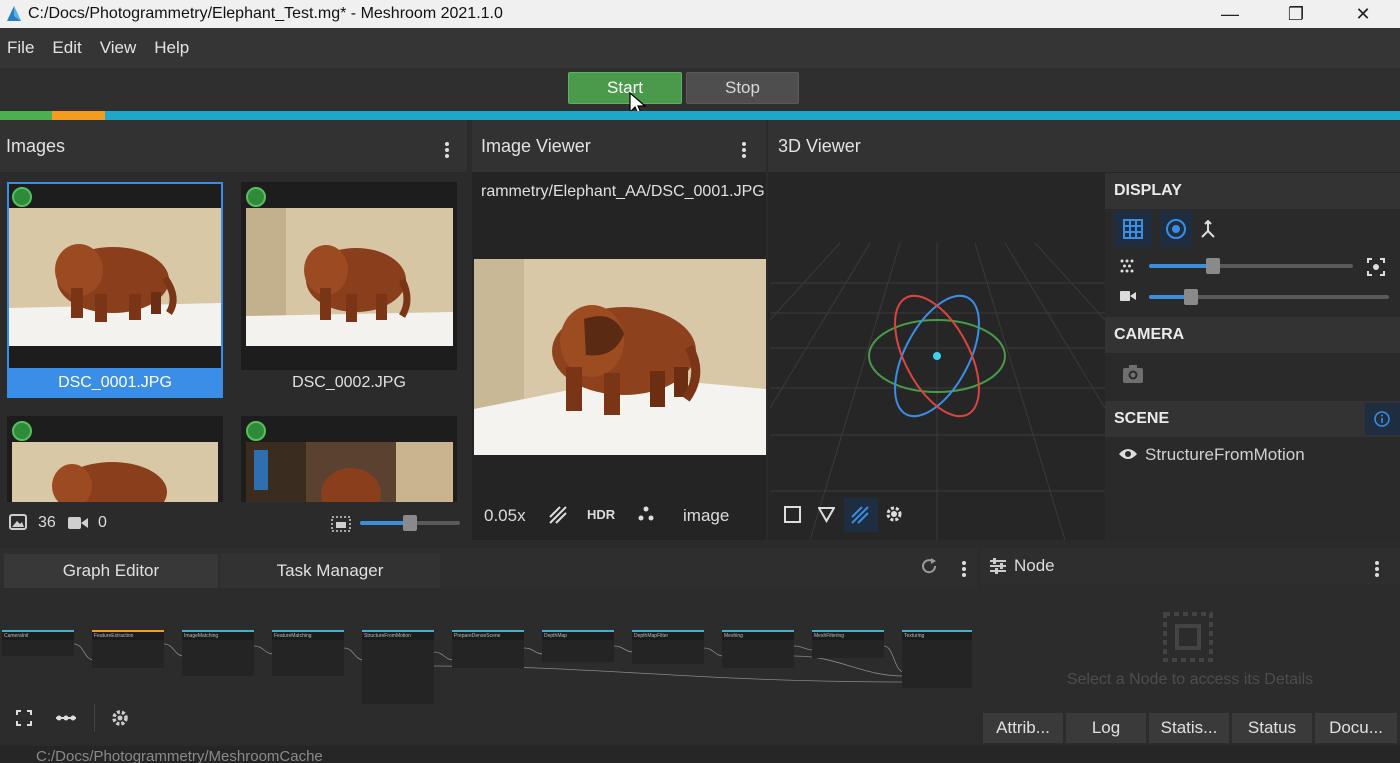  Describe the element at coordinates (308, 653) in the screenshot. I see `graph-node-feature-matching: FeatureMatching` at that location.